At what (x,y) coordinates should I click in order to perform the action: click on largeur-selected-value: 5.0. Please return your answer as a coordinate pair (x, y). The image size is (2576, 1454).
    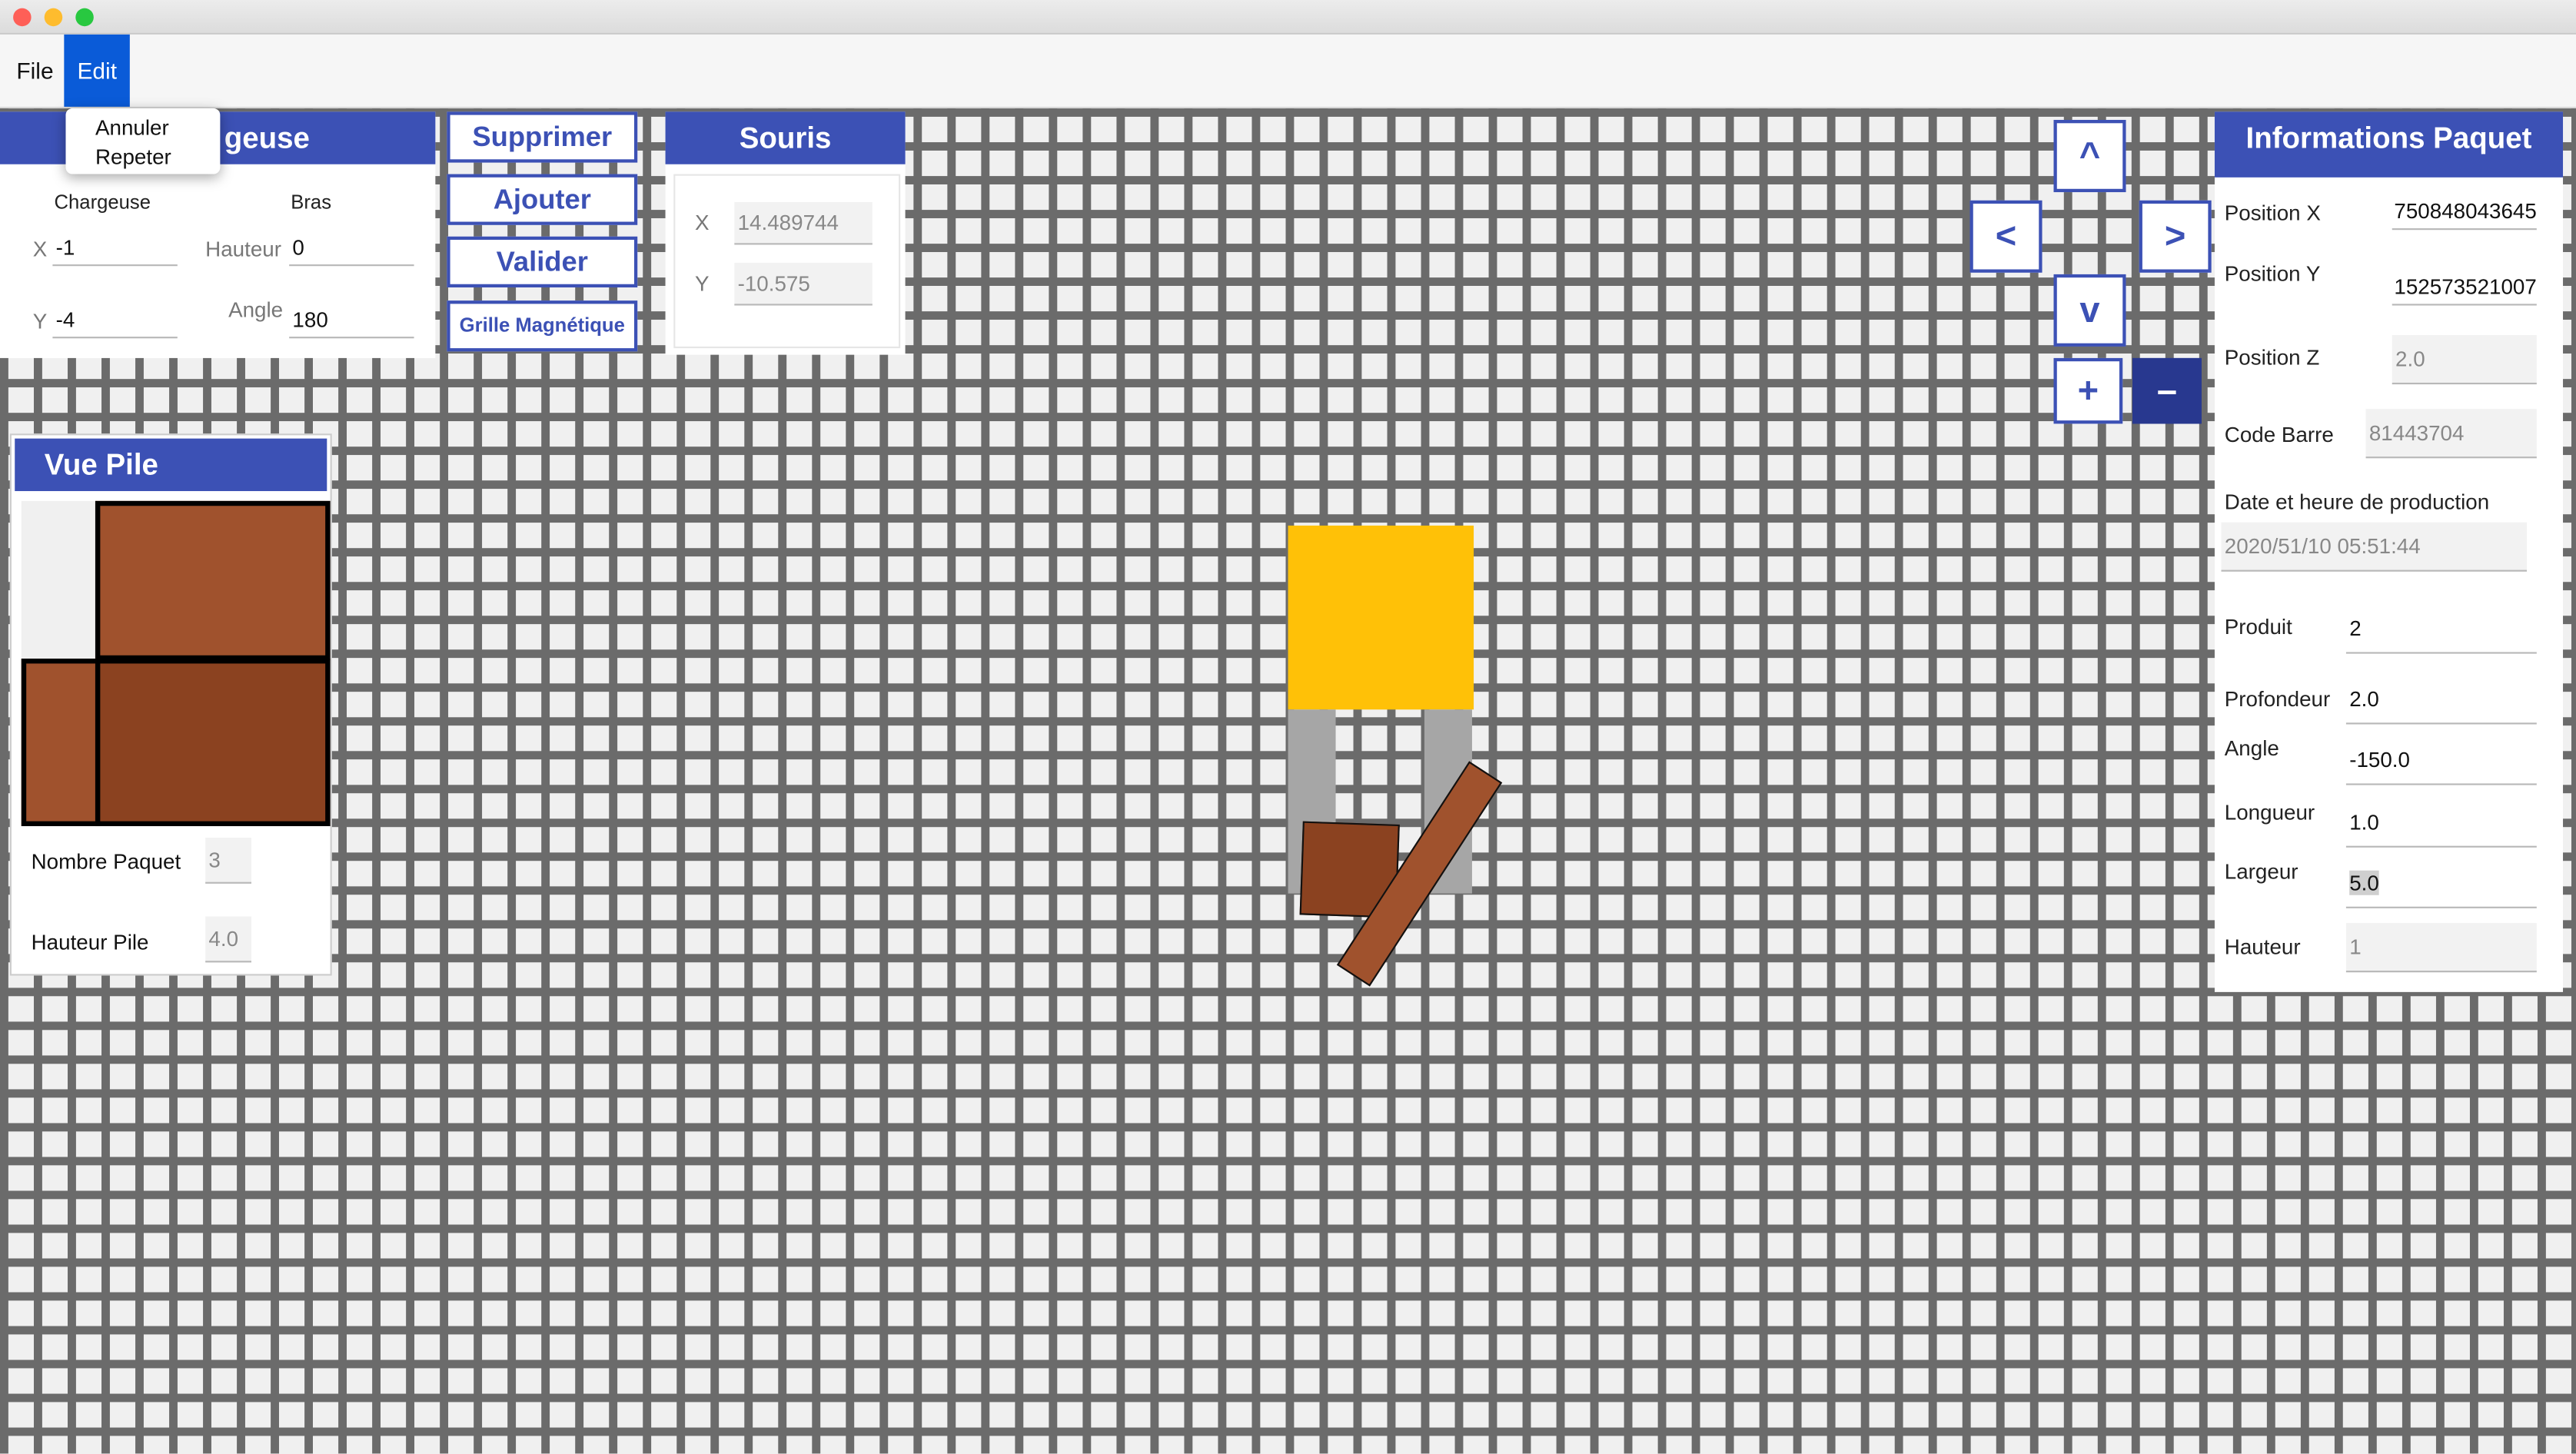
    Looking at the image, I should click on (2364, 883).